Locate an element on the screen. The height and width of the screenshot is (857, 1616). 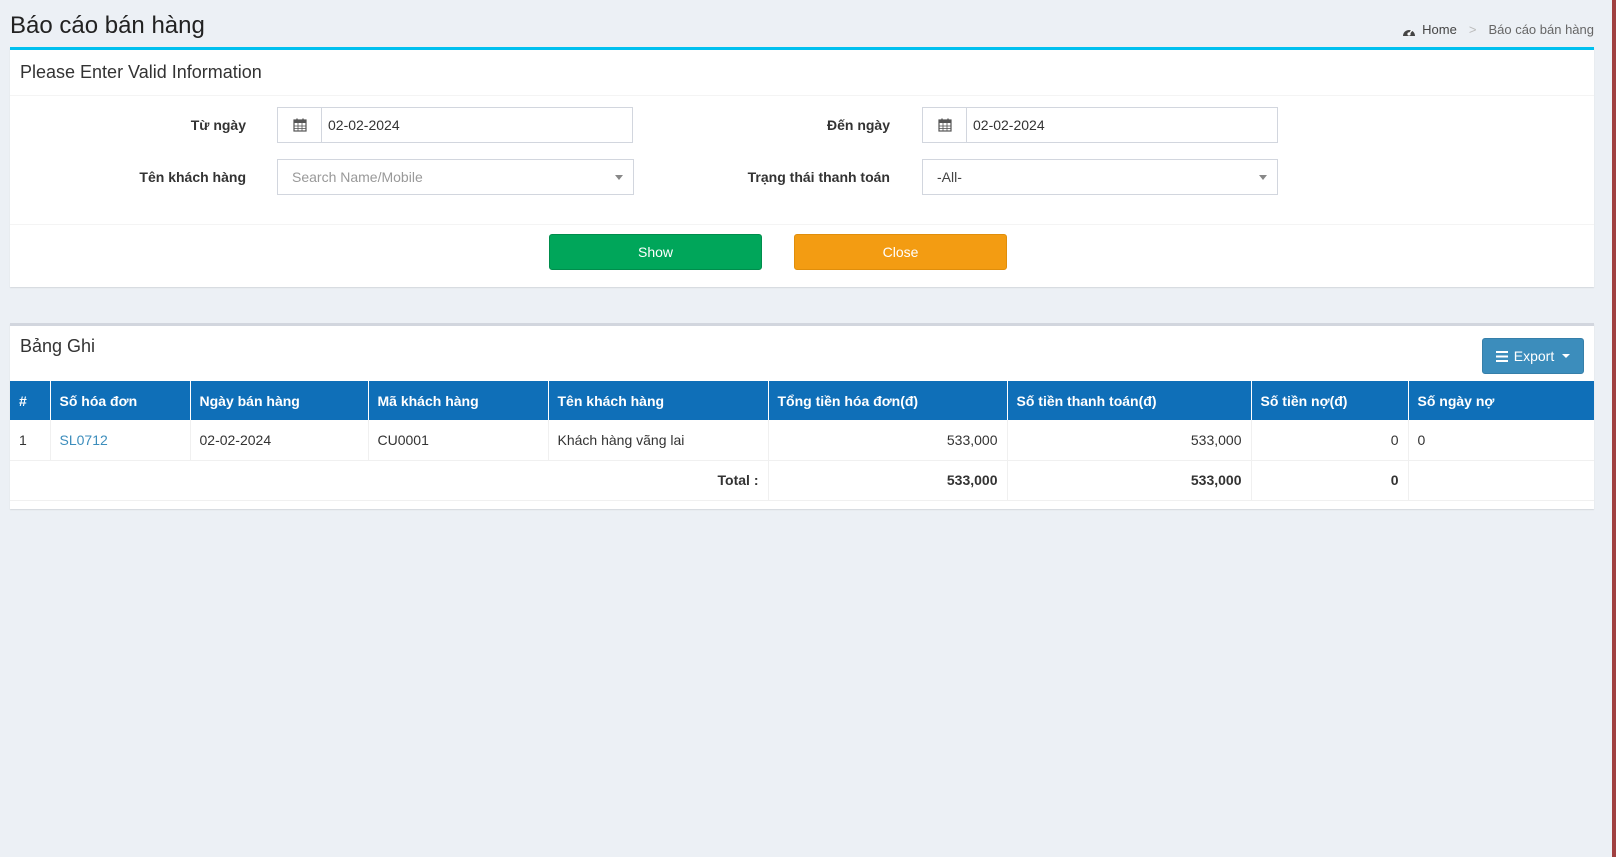
scrollbar-strip is located at coordinates (1614, 428).